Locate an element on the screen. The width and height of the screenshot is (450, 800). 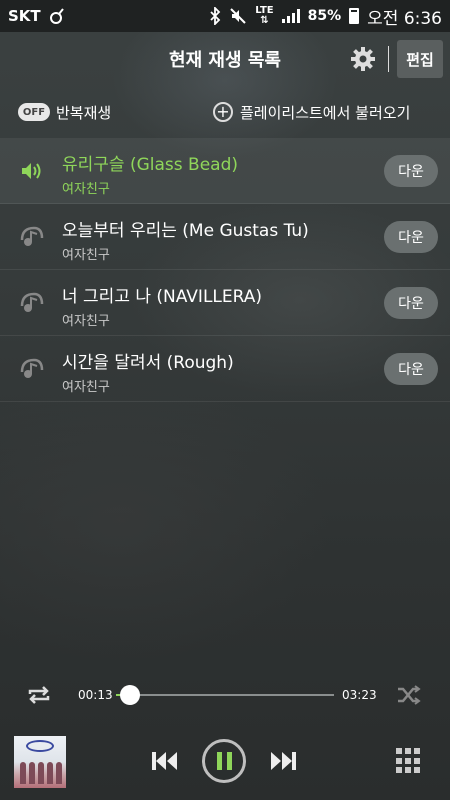
track-row: 너 그리고 나 (NAVILLERA) 여자친구 다운 is located at coordinates (225, 303).